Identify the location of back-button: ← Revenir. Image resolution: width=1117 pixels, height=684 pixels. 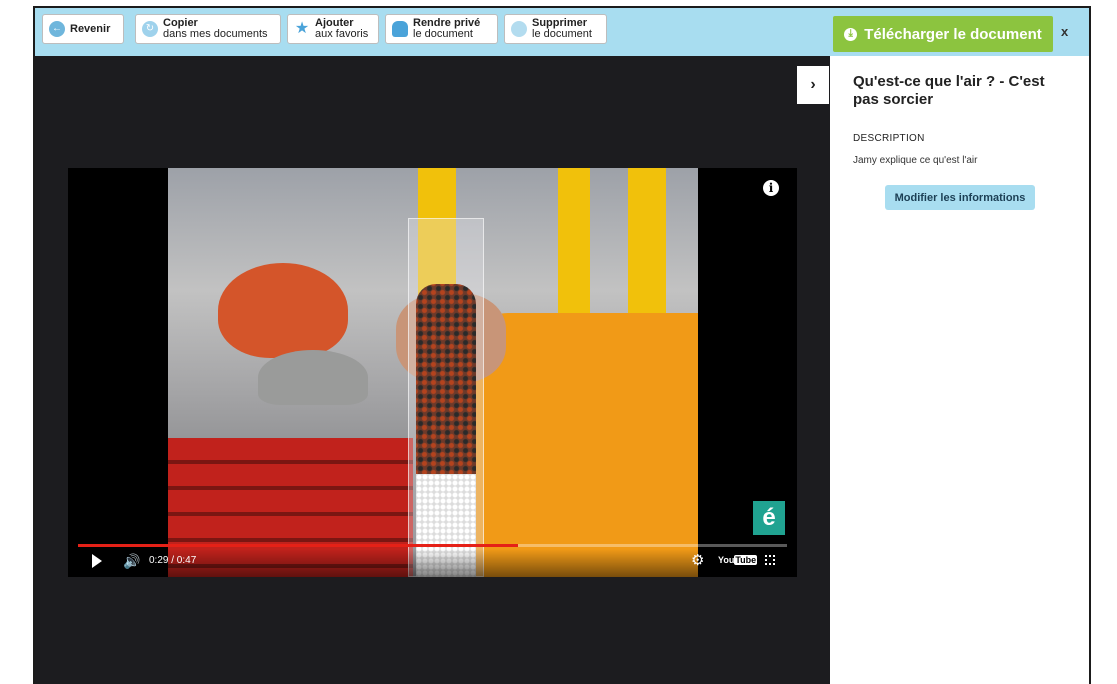
(83, 29).